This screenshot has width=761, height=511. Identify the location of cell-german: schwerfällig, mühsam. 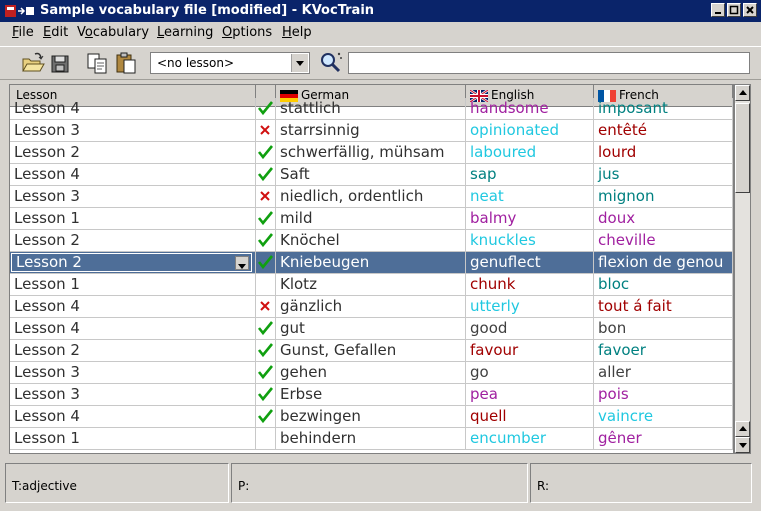
(371, 153).